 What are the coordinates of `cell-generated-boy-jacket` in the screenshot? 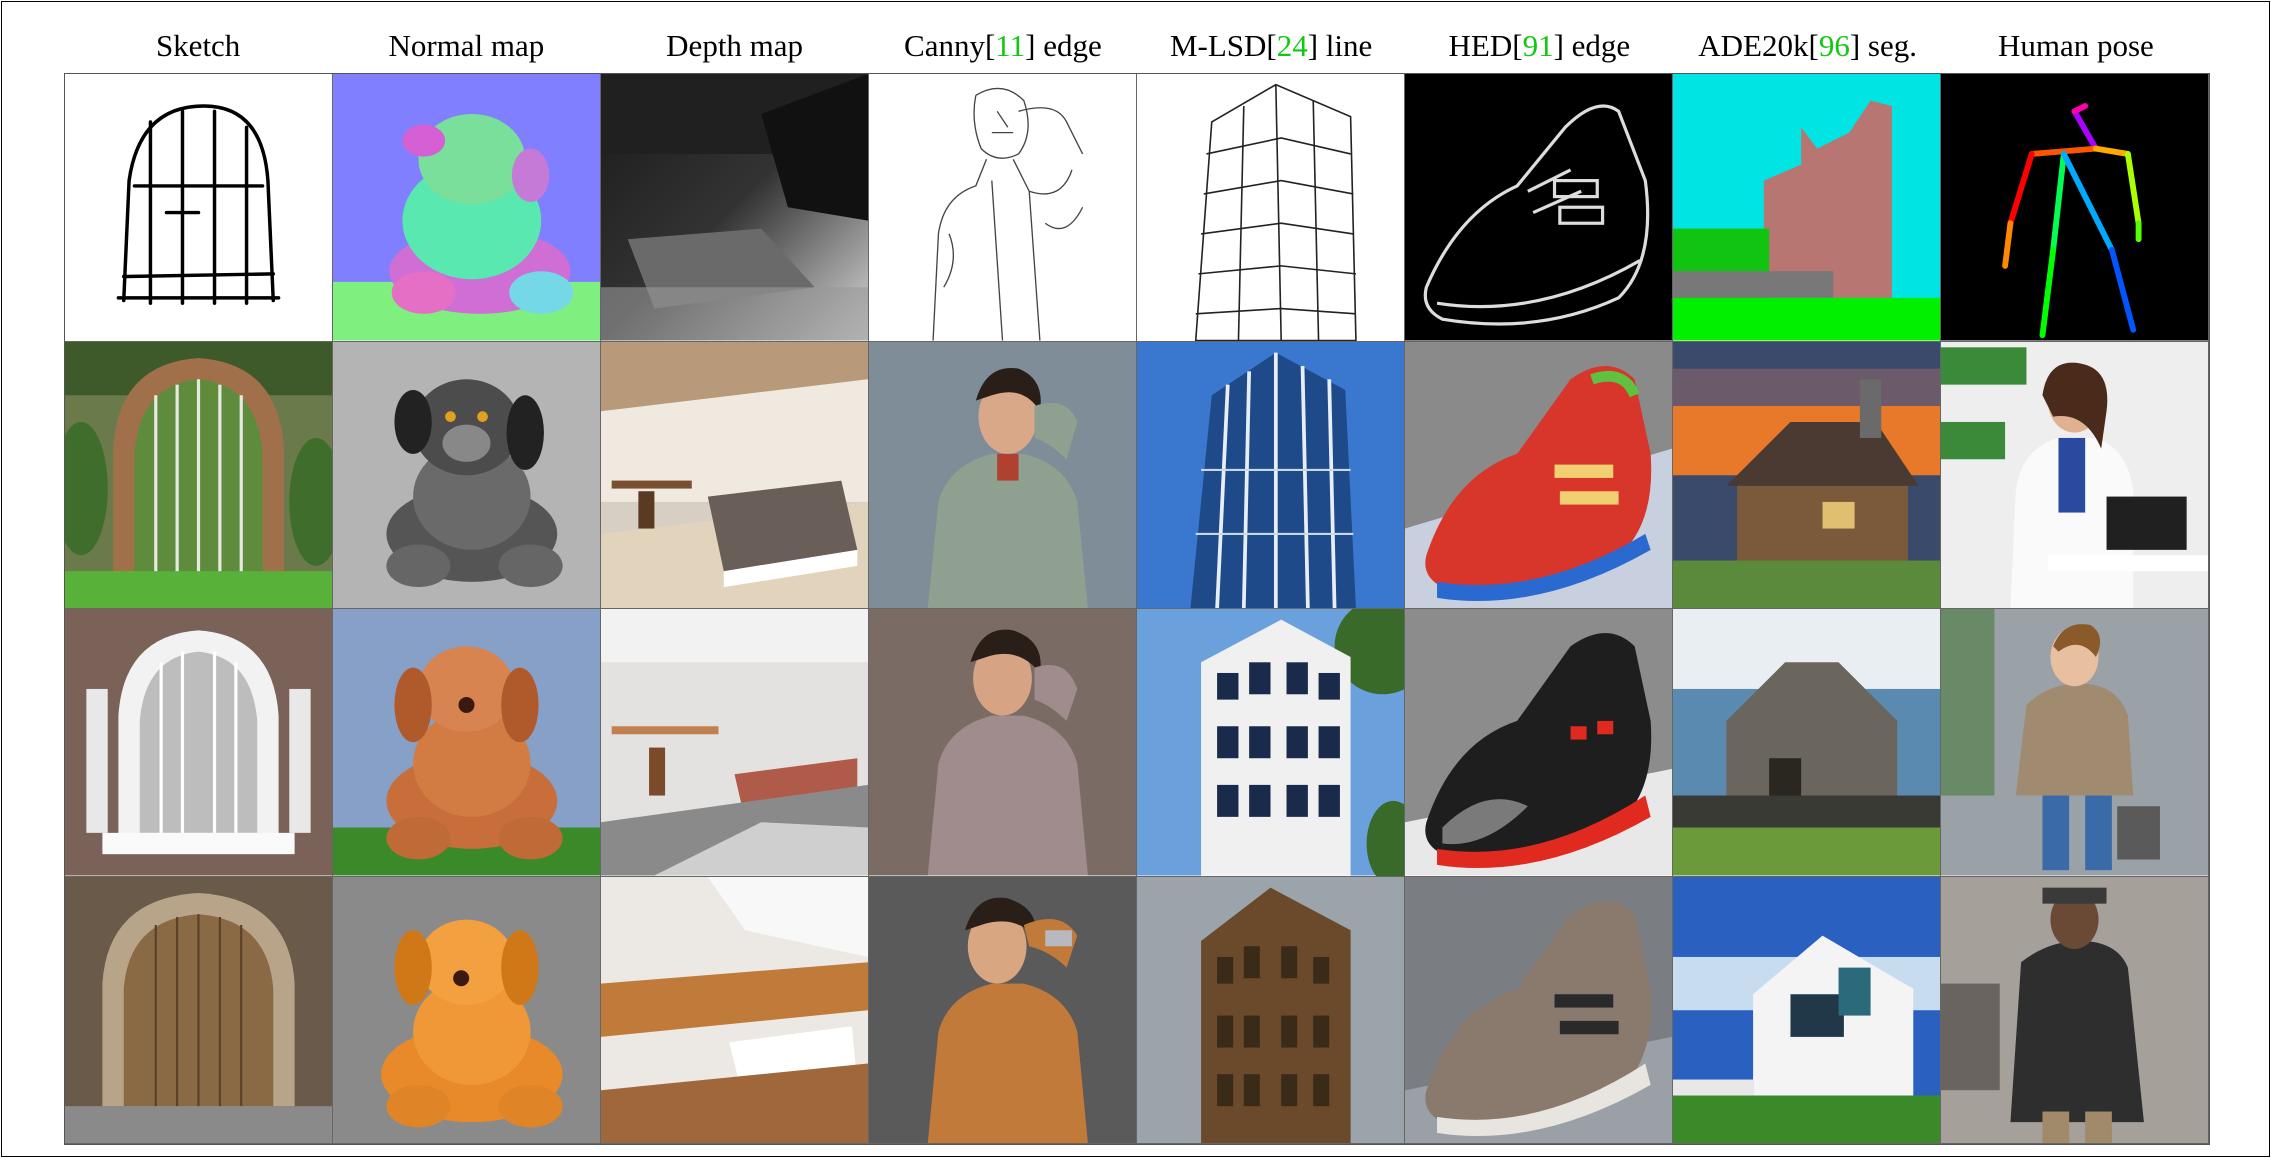 It's located at (2075, 743).